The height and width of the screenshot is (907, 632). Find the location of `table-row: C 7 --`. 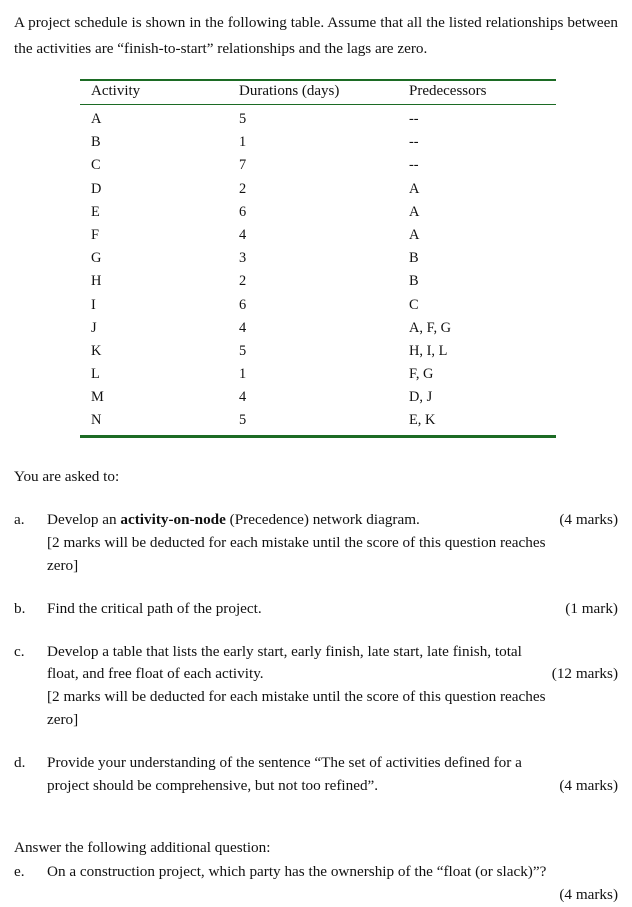

table-row: C 7 -- is located at coordinates (318, 165).